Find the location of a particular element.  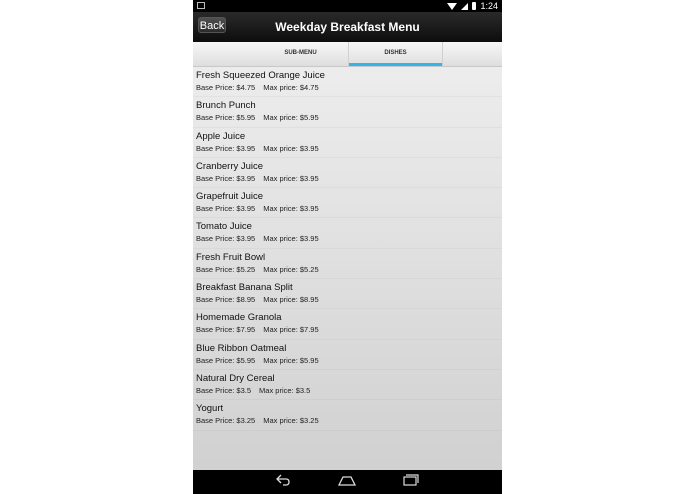

nav-recents-icon is located at coordinates (411, 482).